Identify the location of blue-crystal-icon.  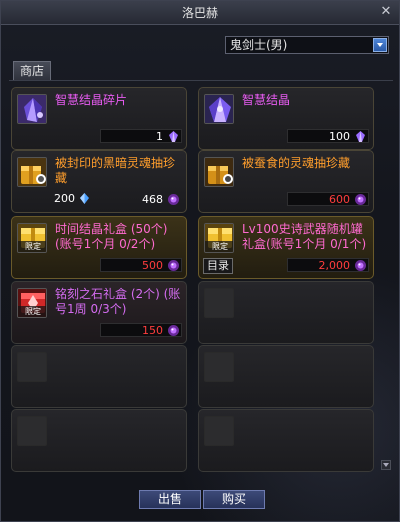
(84, 198).